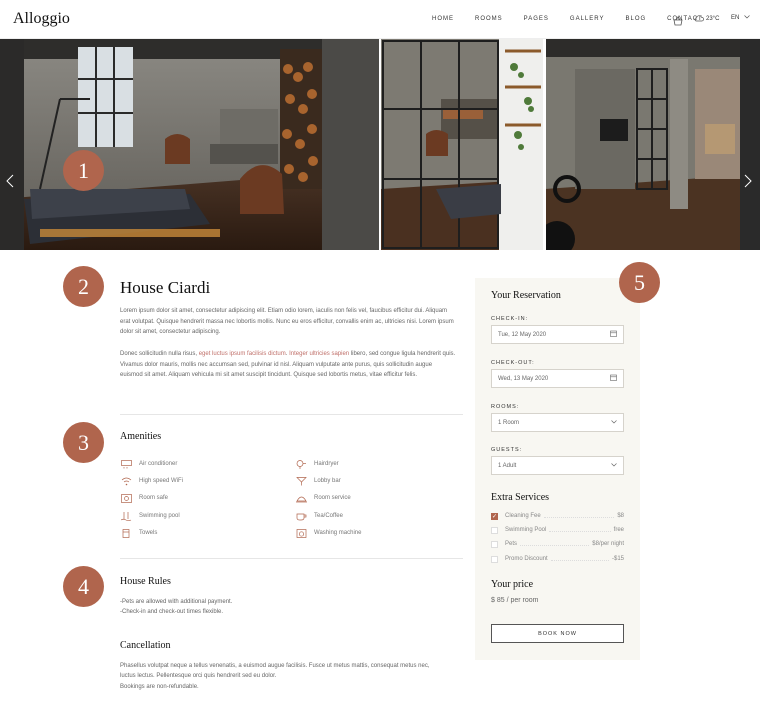  What do you see at coordinates (319, 354) in the screenshot?
I see `desc-accent-link: Integer ultricies sapien` at bounding box center [319, 354].